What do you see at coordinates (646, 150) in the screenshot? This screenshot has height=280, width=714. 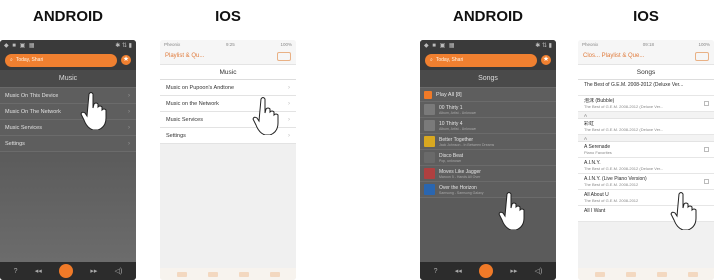 I see `song-row: A Serenade Piano Favorites` at bounding box center [646, 150].